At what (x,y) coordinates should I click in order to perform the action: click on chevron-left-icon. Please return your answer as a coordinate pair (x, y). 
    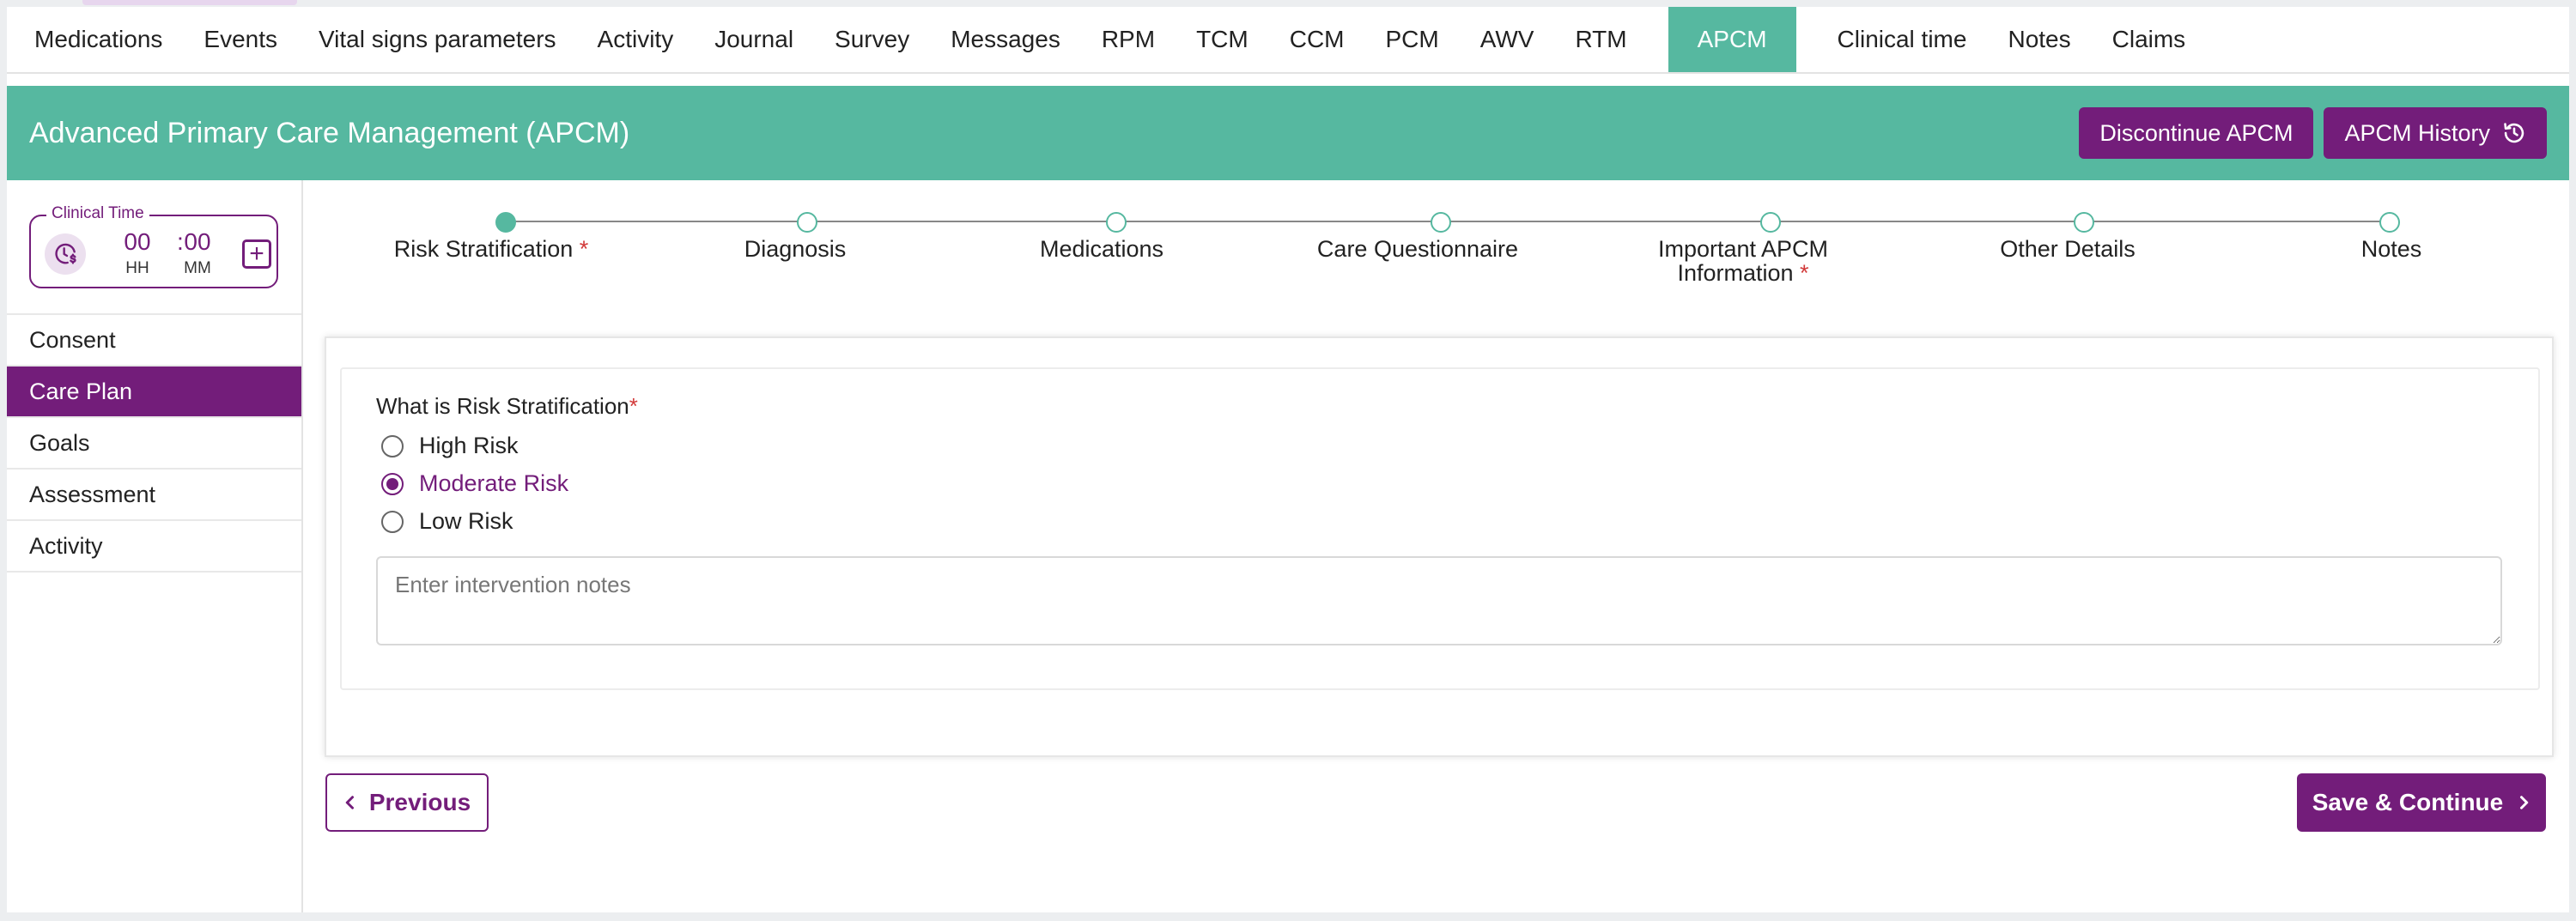
    Looking at the image, I should click on (350, 803).